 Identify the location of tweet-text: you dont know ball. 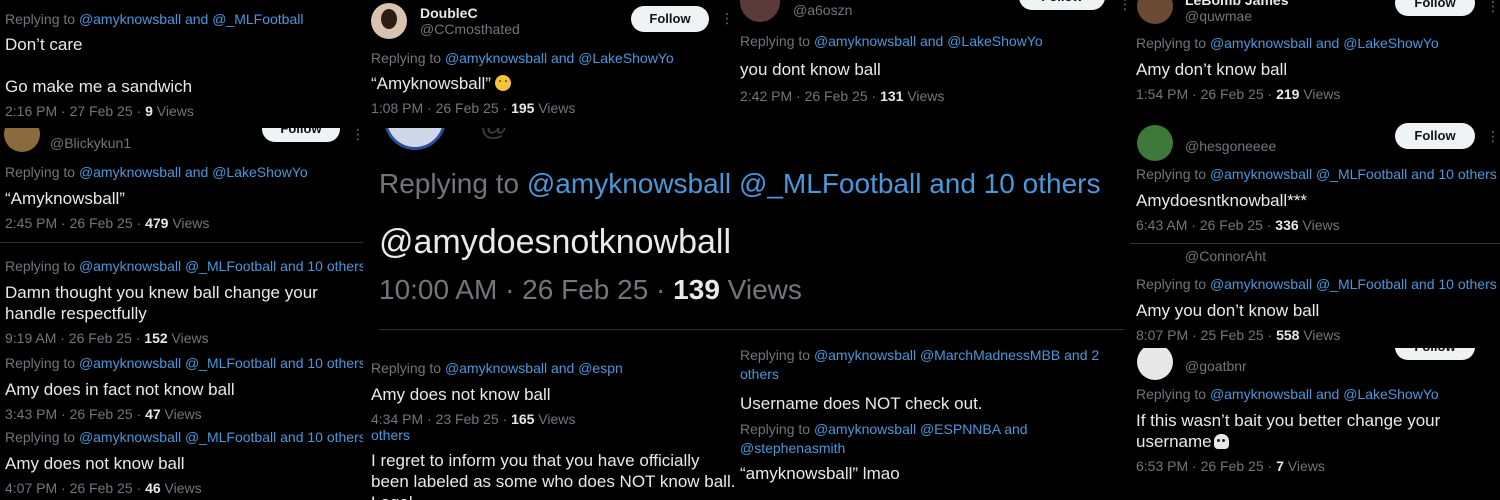
(810, 69).